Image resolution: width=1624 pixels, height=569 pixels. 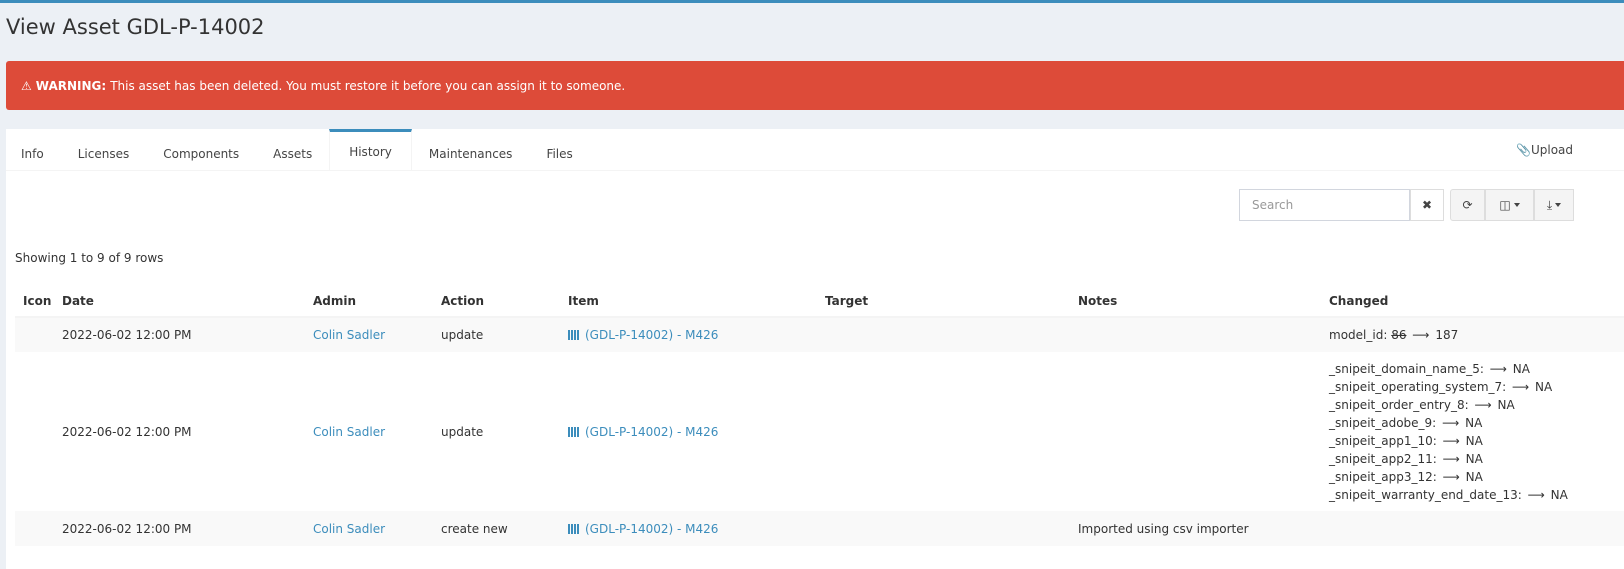 I want to click on column-header-item: Item, so click(x=696, y=302).